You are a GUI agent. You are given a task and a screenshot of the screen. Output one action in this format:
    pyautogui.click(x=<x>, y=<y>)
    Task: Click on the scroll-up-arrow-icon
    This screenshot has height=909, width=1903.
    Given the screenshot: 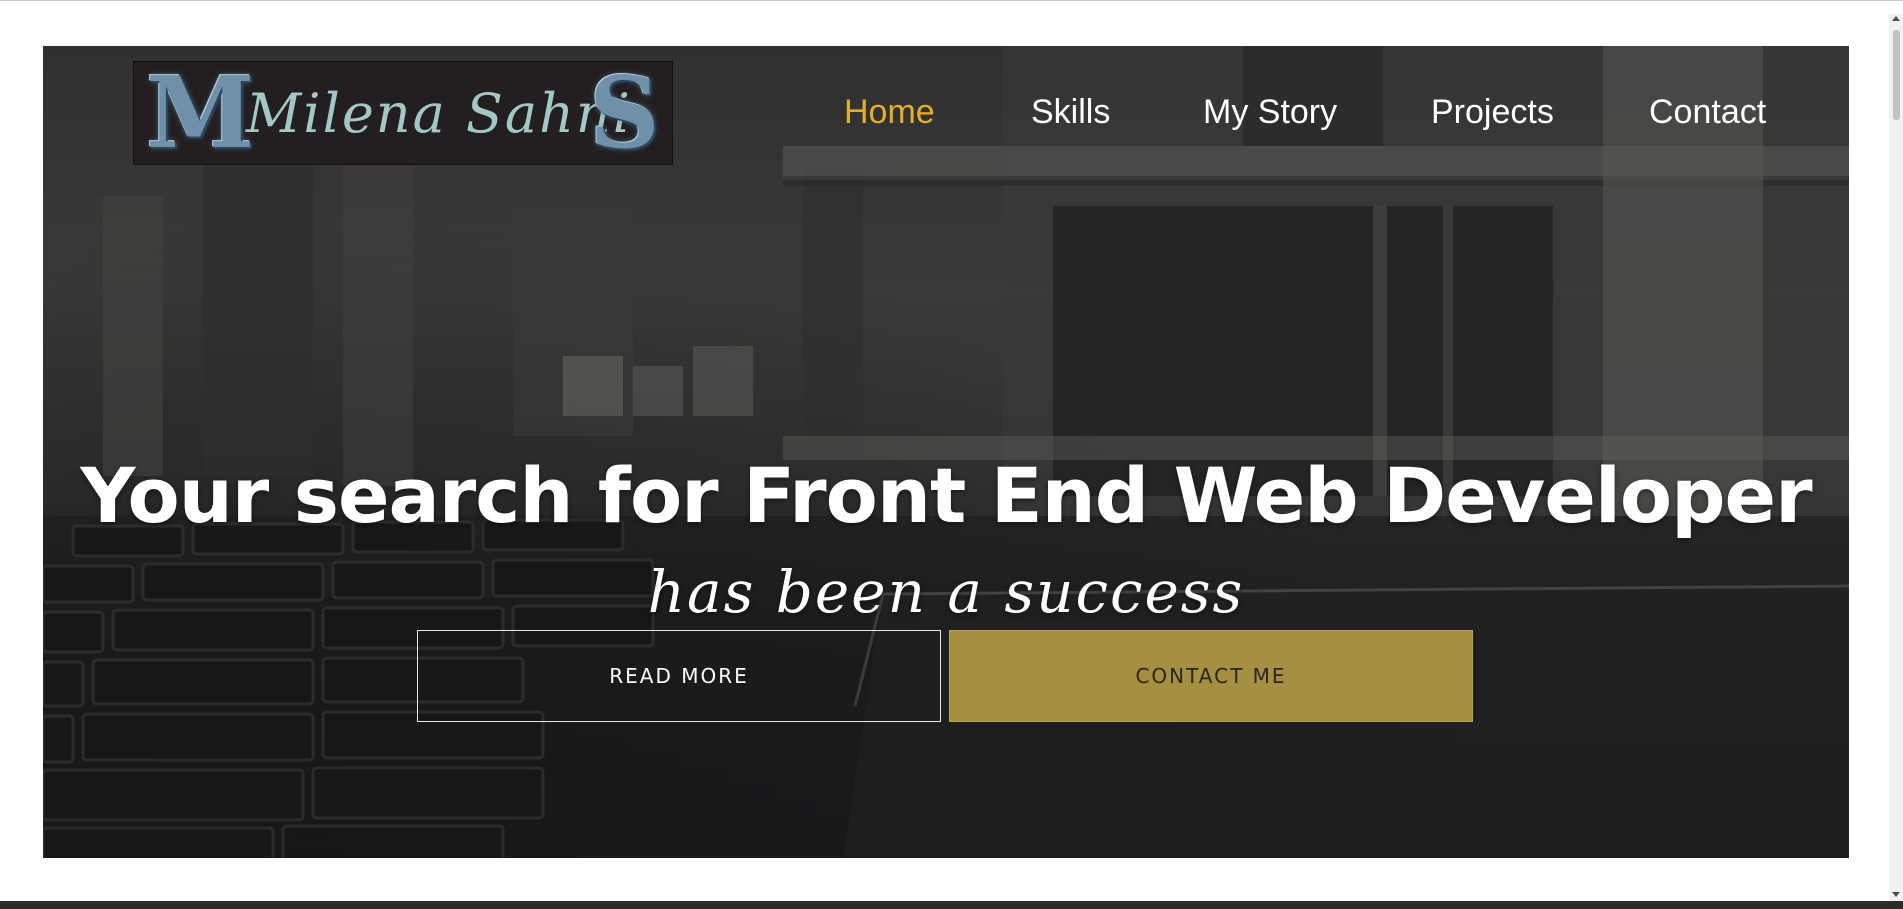 What is the action you would take?
    pyautogui.click(x=1896, y=18)
    